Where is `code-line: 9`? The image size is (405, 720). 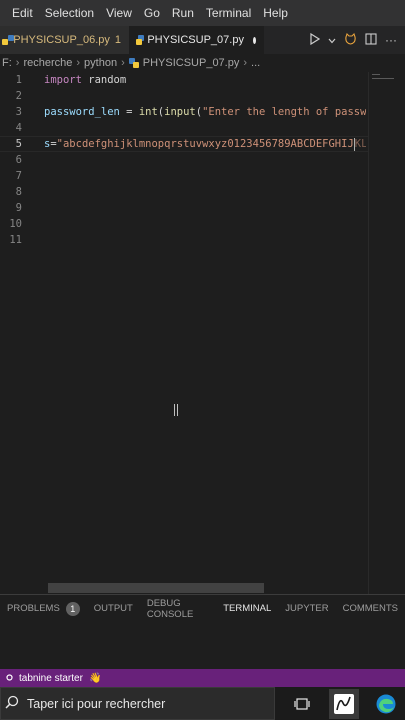 code-line: 9 is located at coordinates (184, 208).